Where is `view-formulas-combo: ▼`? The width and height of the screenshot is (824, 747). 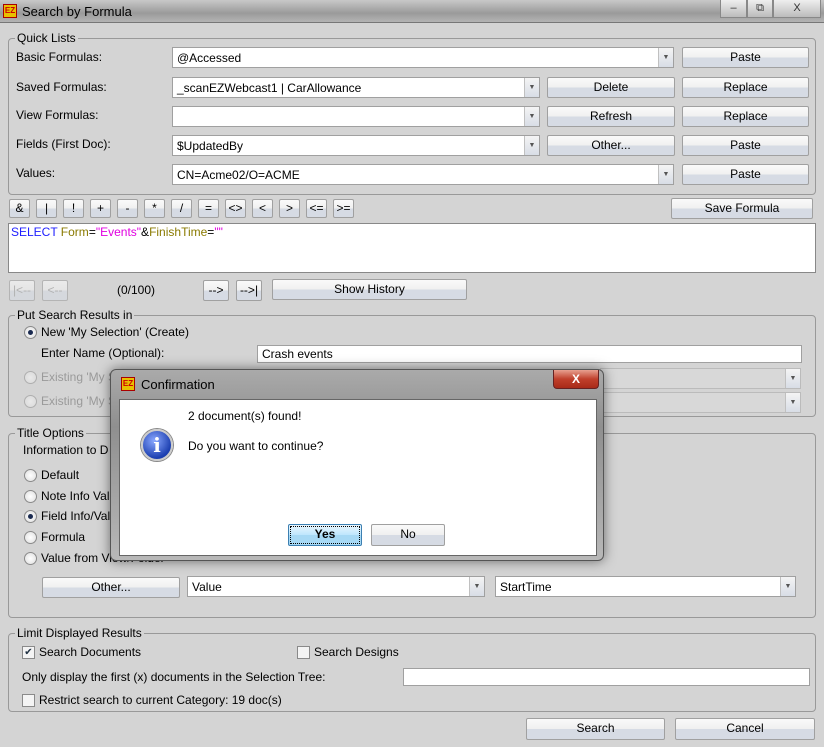
view-formulas-combo: ▼ is located at coordinates (356, 116).